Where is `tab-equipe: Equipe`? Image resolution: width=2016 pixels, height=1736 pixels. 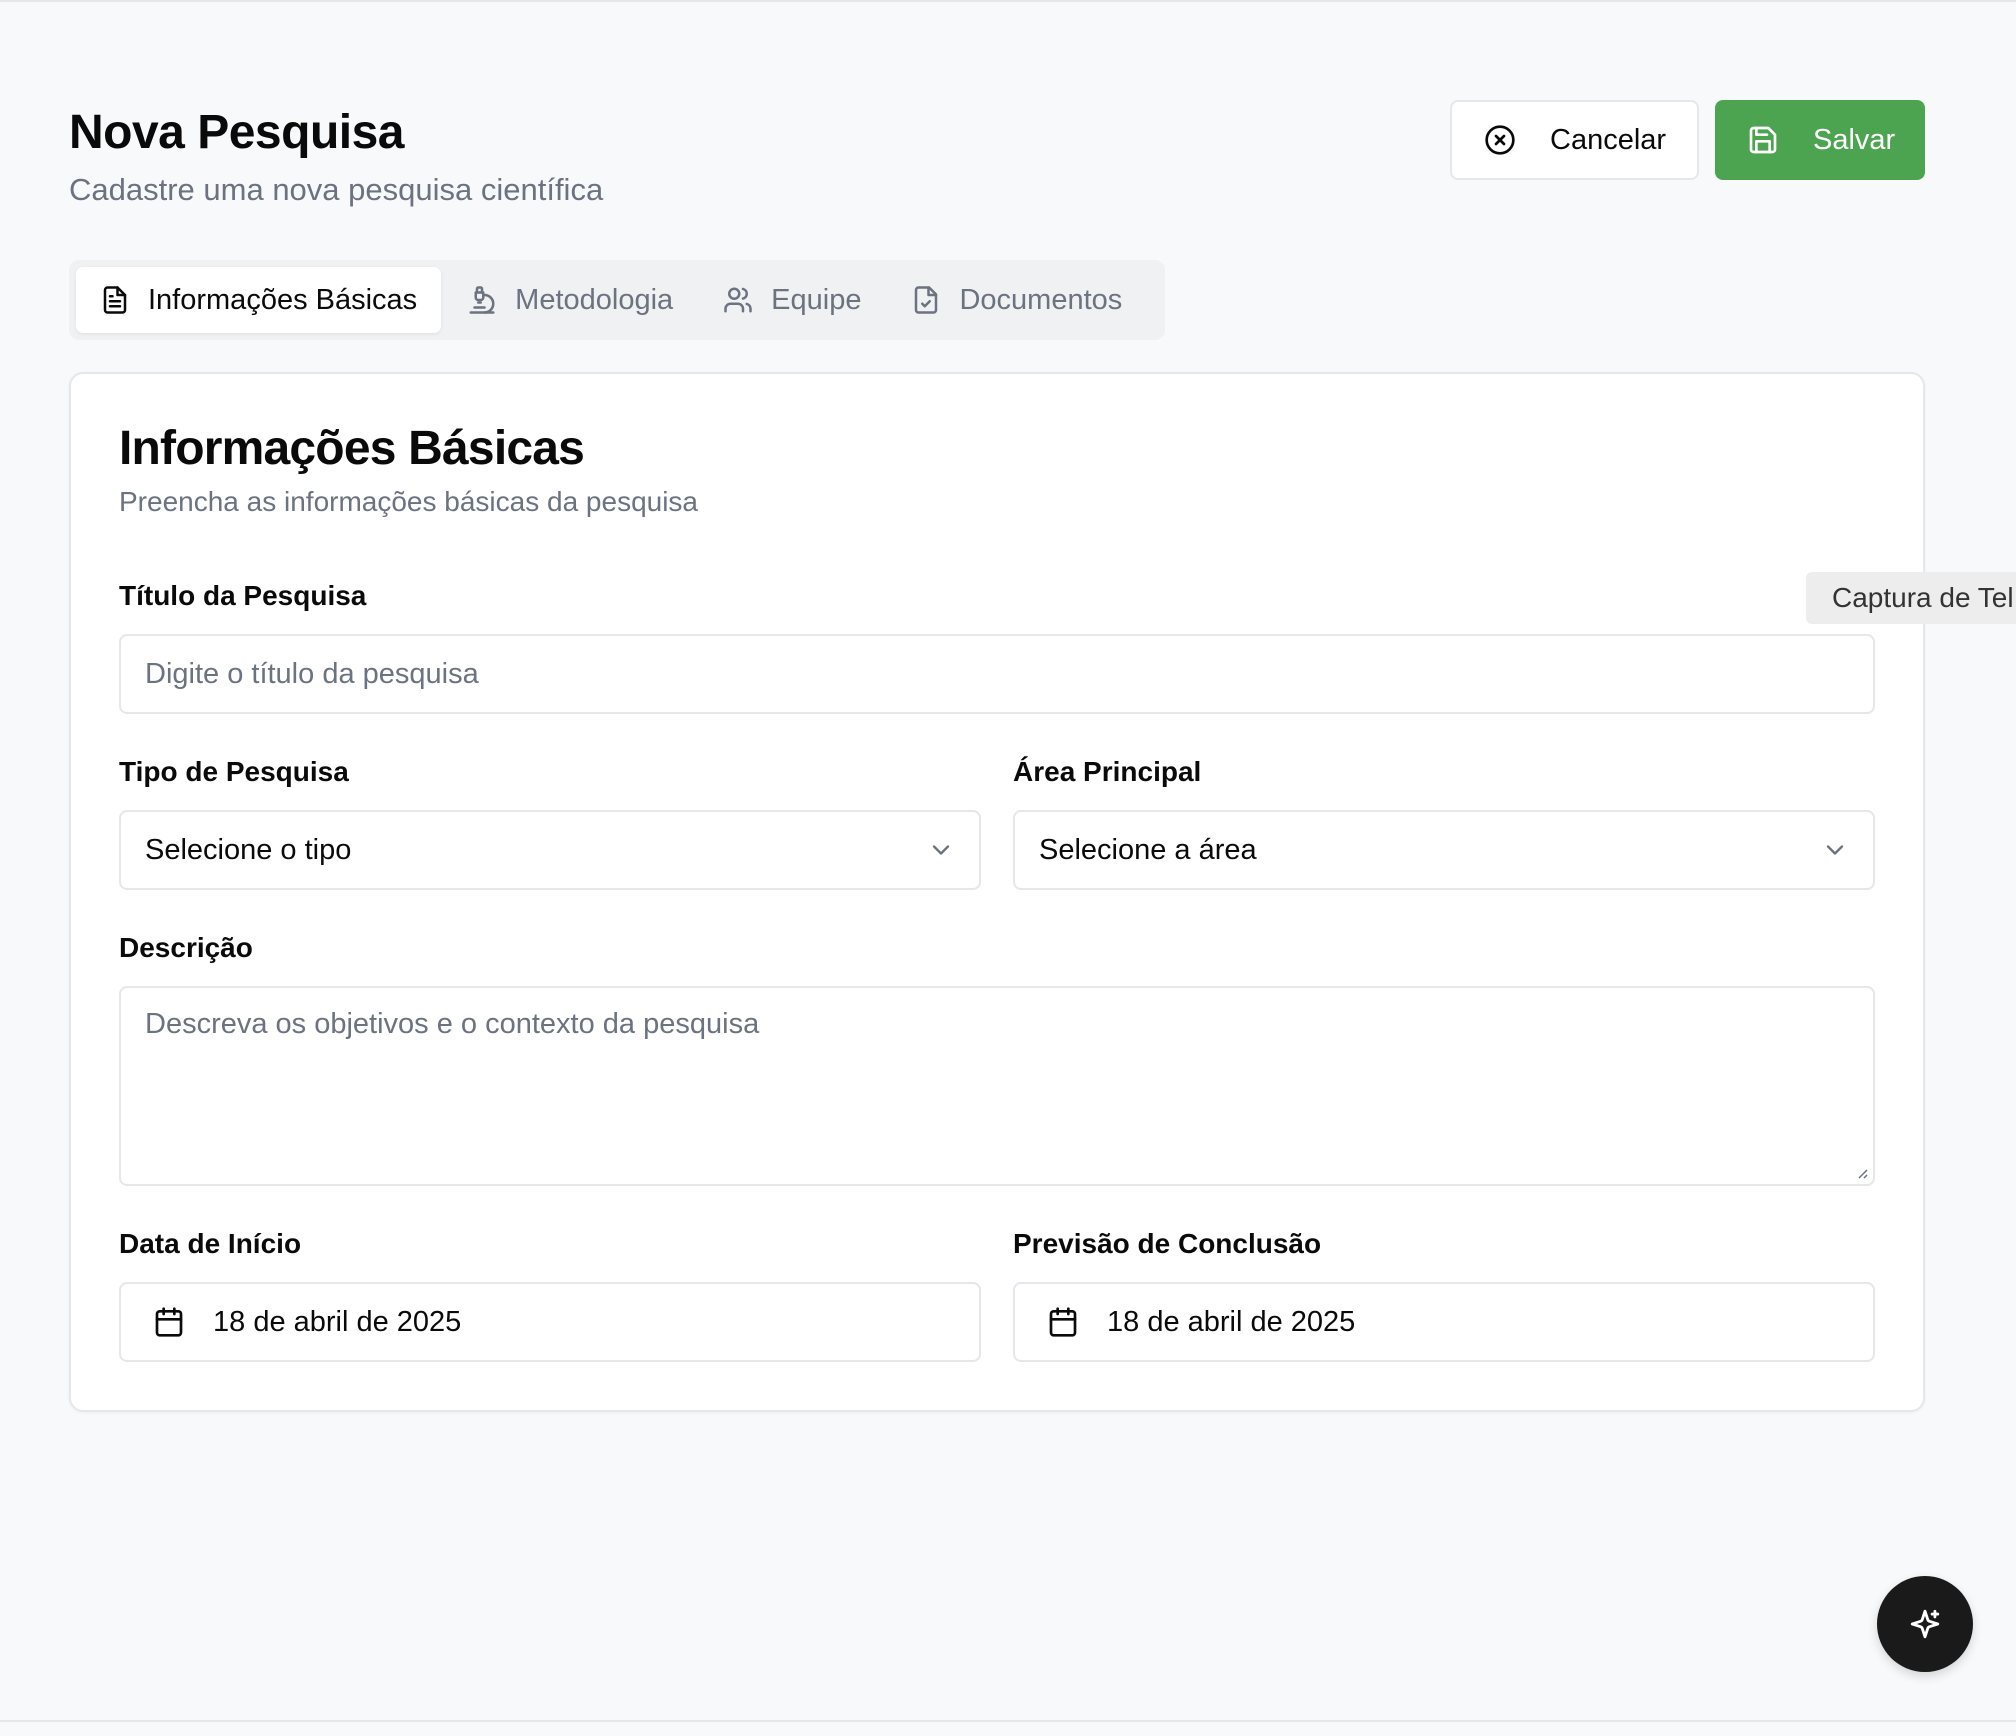
tab-equipe: Equipe is located at coordinates (792, 300).